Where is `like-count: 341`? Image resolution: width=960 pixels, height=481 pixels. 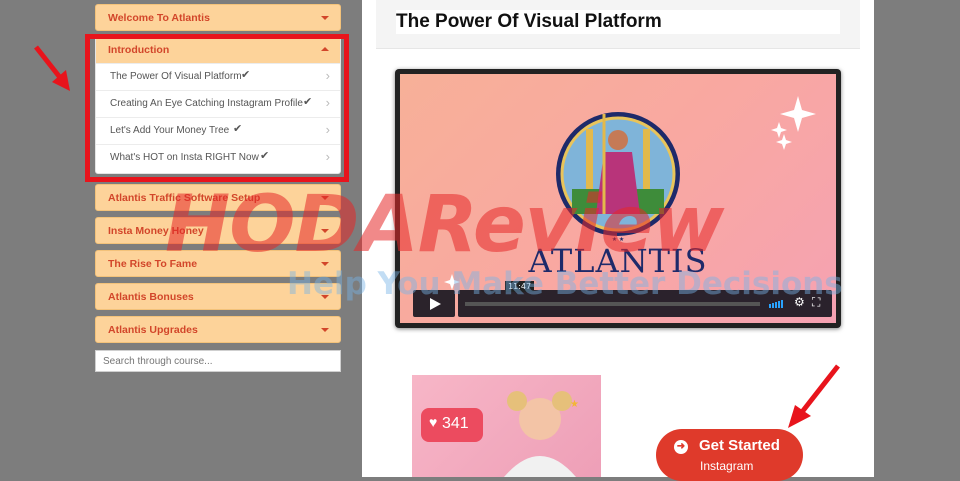 like-count: 341 is located at coordinates (455, 423).